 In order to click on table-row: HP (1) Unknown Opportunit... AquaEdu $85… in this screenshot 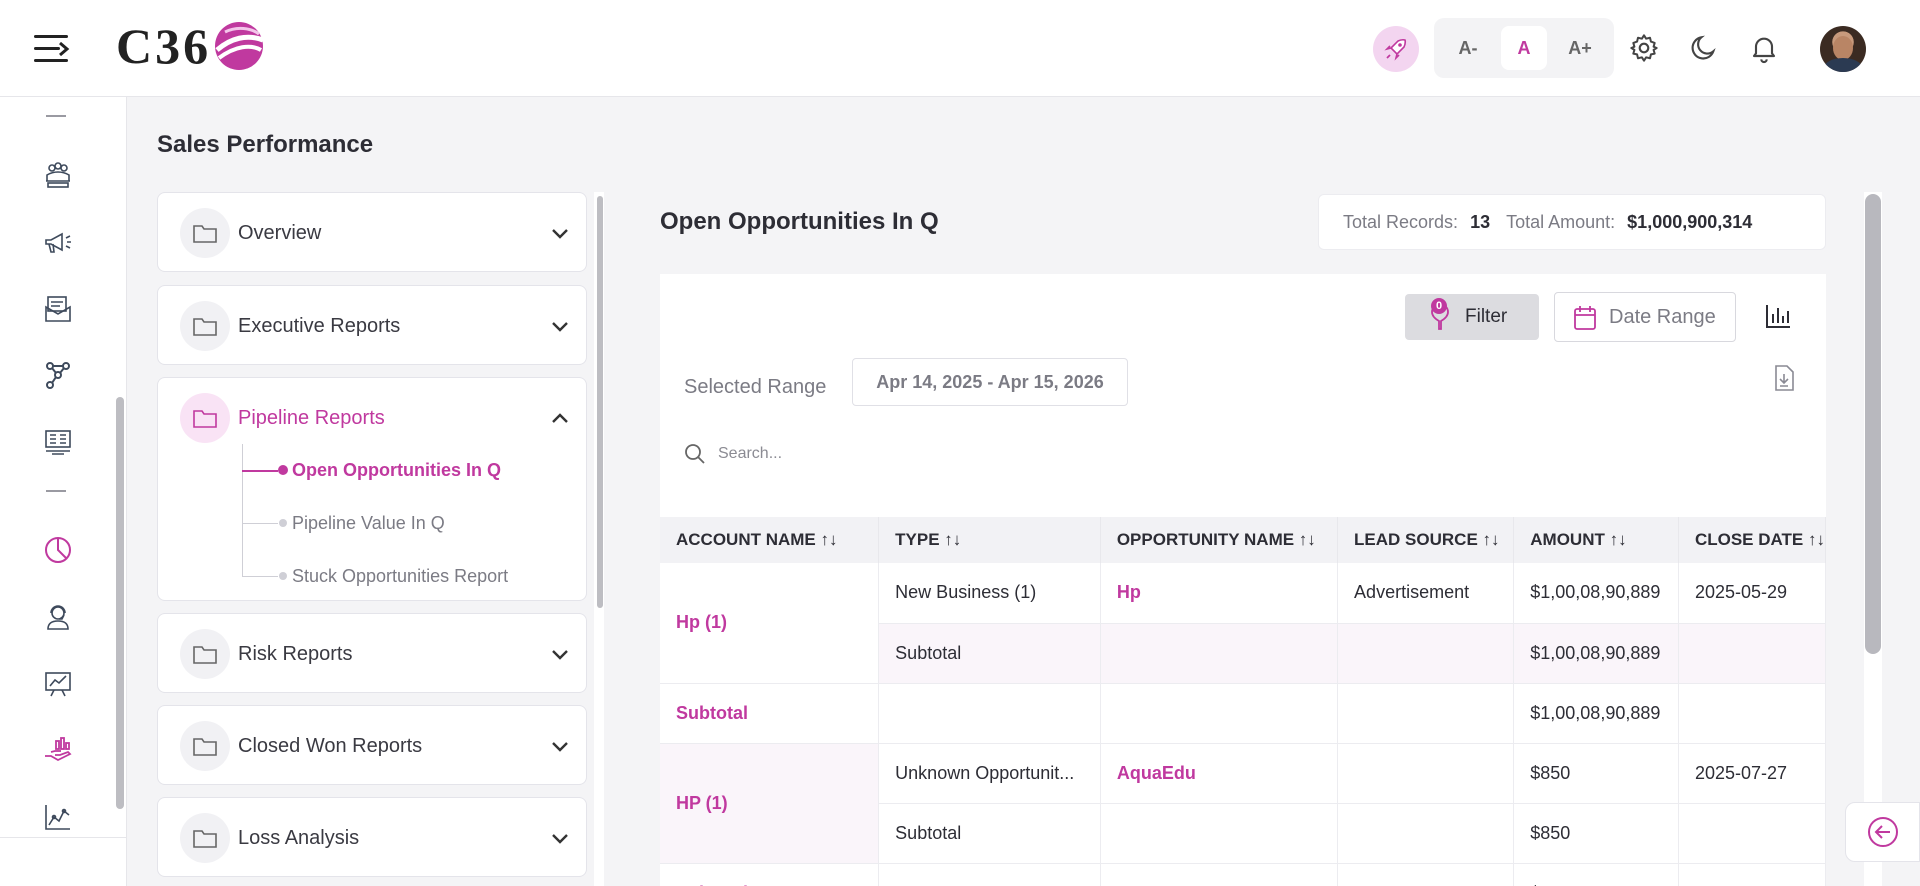, I will do `click(1243, 803)`.